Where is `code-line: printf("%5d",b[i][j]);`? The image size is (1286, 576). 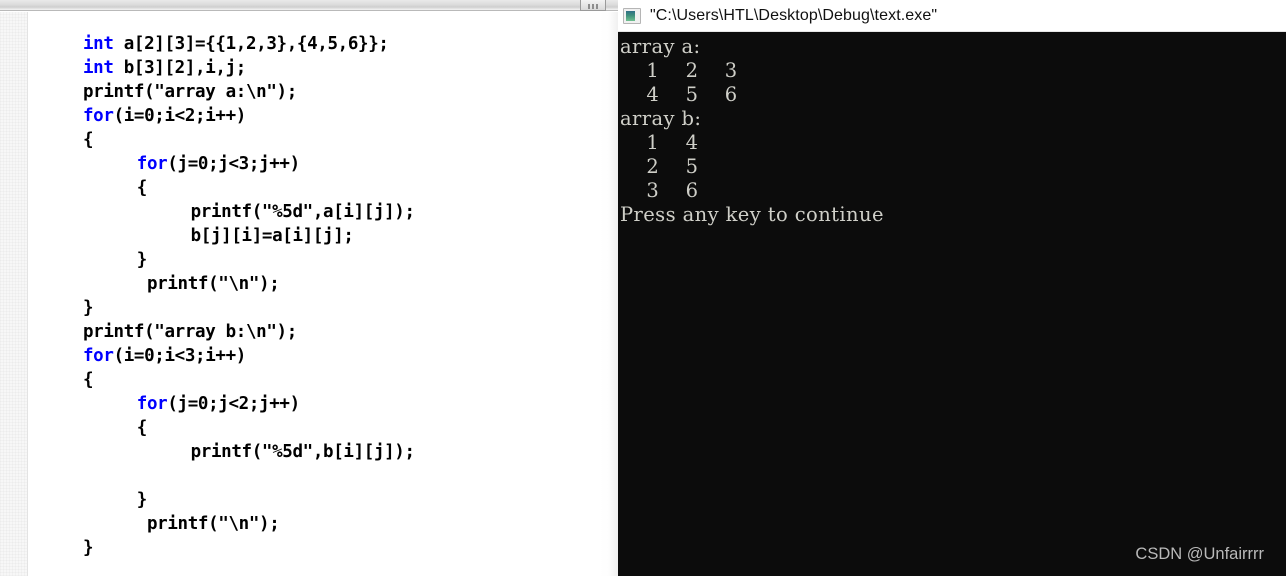 code-line: printf("%5d",b[i][j]); is located at coordinates (303, 452).